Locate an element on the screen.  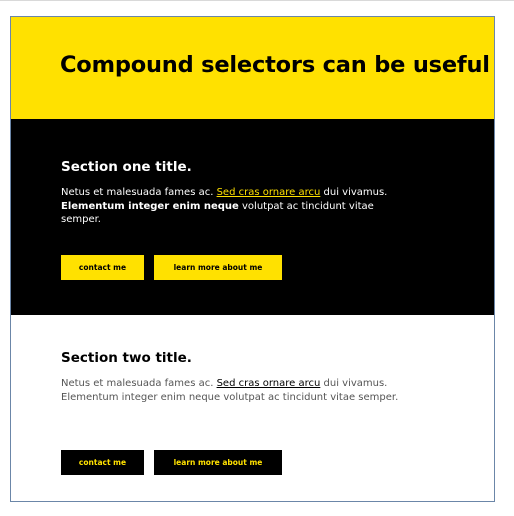
section-one-text-mid: dui vivamus. is located at coordinates (354, 192).